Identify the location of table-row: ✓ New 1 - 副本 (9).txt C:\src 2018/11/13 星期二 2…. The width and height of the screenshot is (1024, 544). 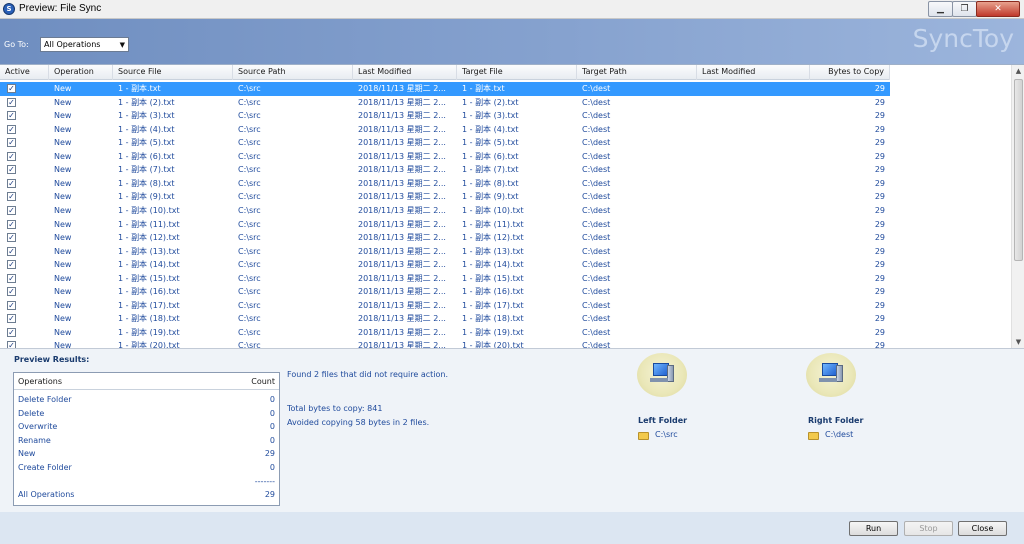
(445, 197).